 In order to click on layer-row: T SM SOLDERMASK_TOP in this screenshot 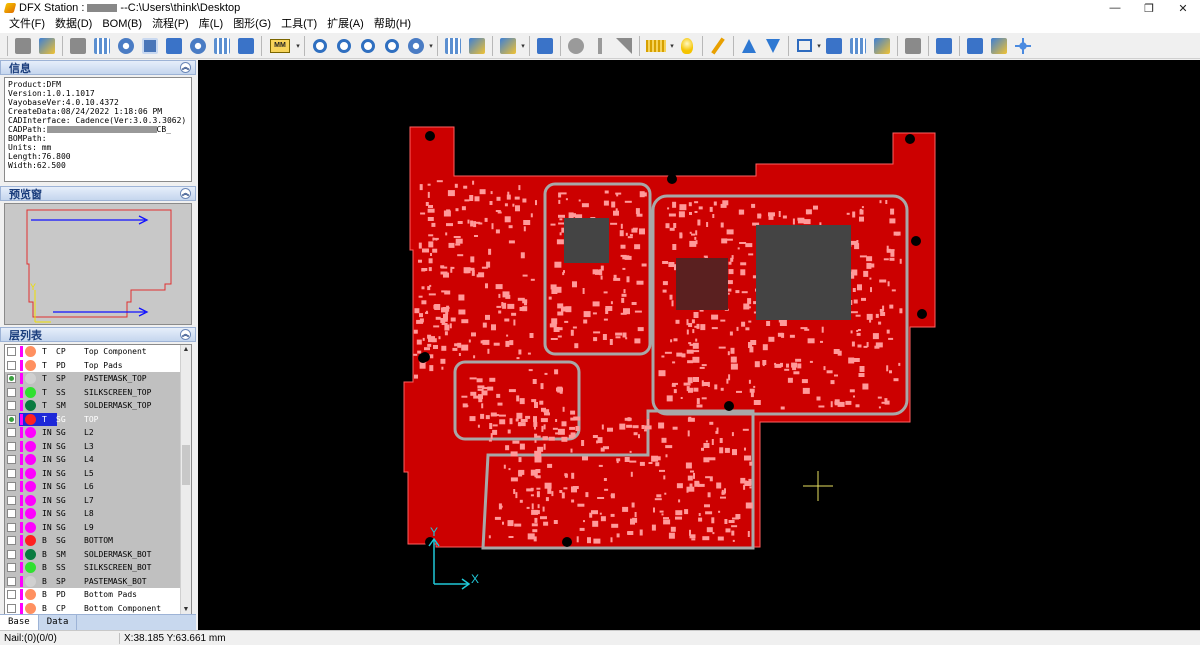, I will do `click(93, 406)`.